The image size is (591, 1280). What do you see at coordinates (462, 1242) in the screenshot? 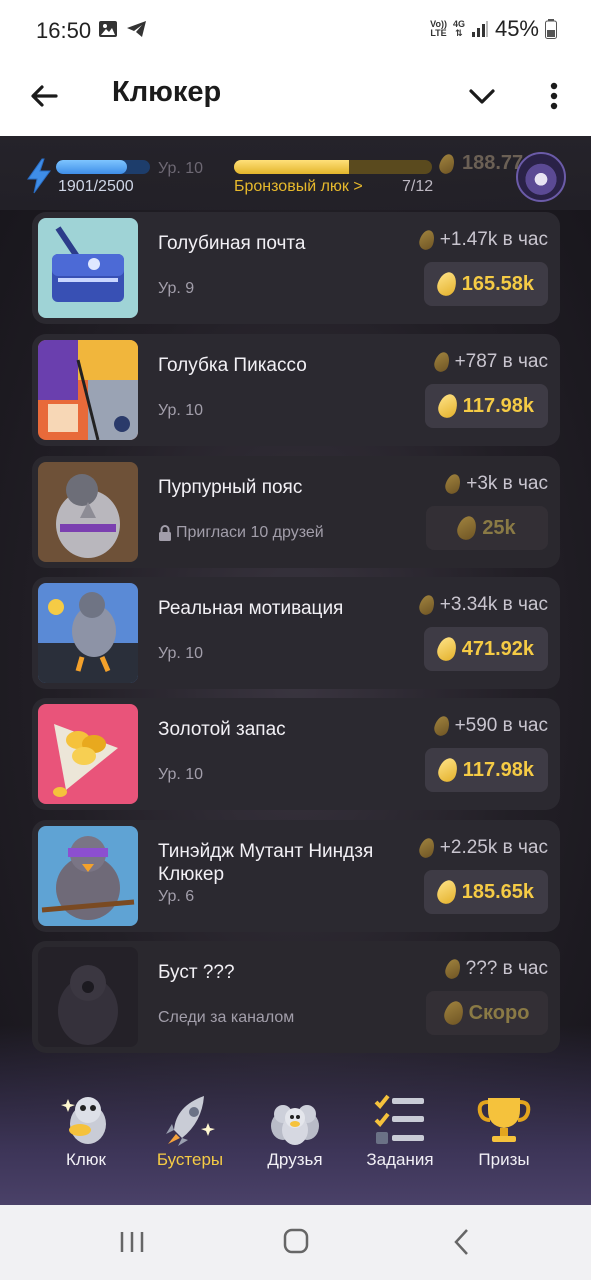
I see `back-icon` at bounding box center [462, 1242].